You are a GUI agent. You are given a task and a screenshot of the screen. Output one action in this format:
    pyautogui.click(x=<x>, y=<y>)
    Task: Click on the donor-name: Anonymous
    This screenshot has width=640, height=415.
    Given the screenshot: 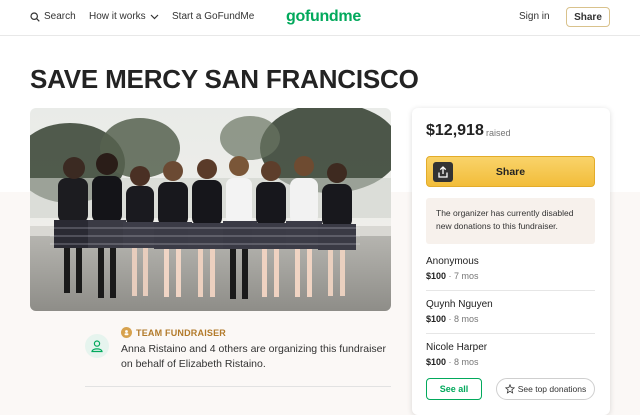 What is the action you would take?
    pyautogui.click(x=452, y=261)
    